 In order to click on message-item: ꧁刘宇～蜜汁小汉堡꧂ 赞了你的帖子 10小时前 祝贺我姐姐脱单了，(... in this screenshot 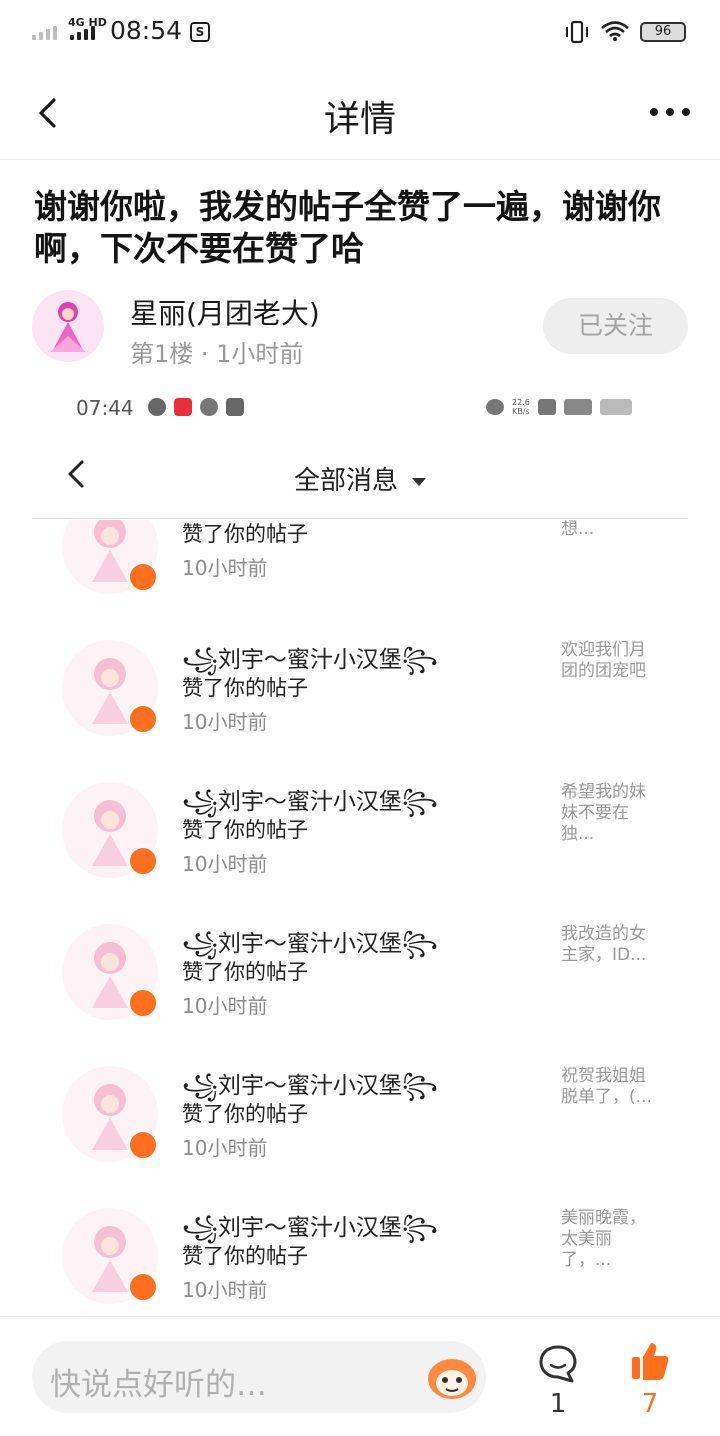, I will do `click(360, 1137)`.